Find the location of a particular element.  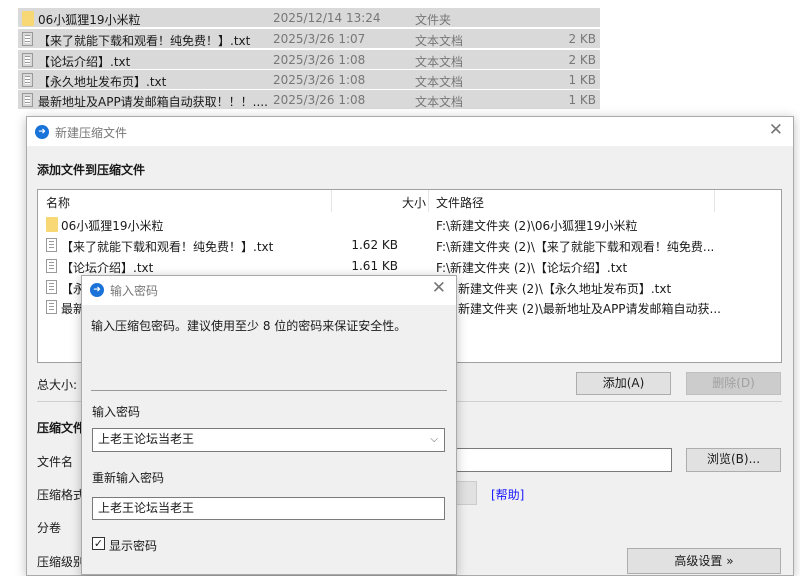

list-item: 06小狐狸19小米粒 F:\新建文件夹 (2)\06小狐狸19小米粒 is located at coordinates (416, 225).